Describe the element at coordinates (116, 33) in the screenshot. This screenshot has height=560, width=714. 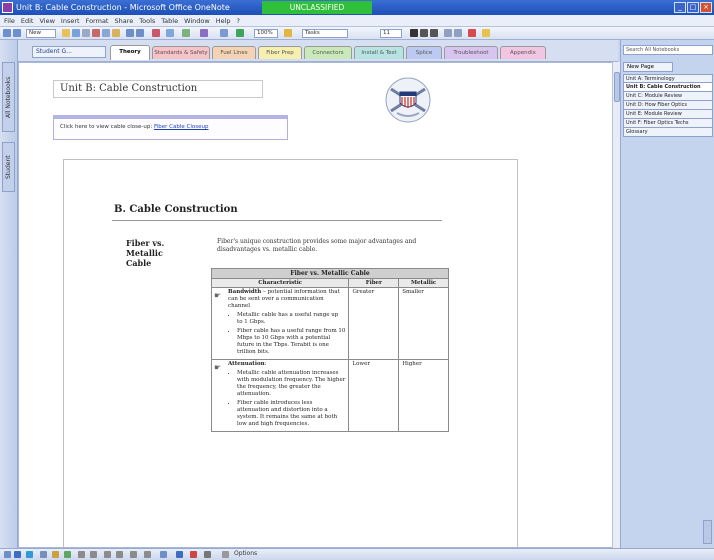
I see `paste-icon` at that location.